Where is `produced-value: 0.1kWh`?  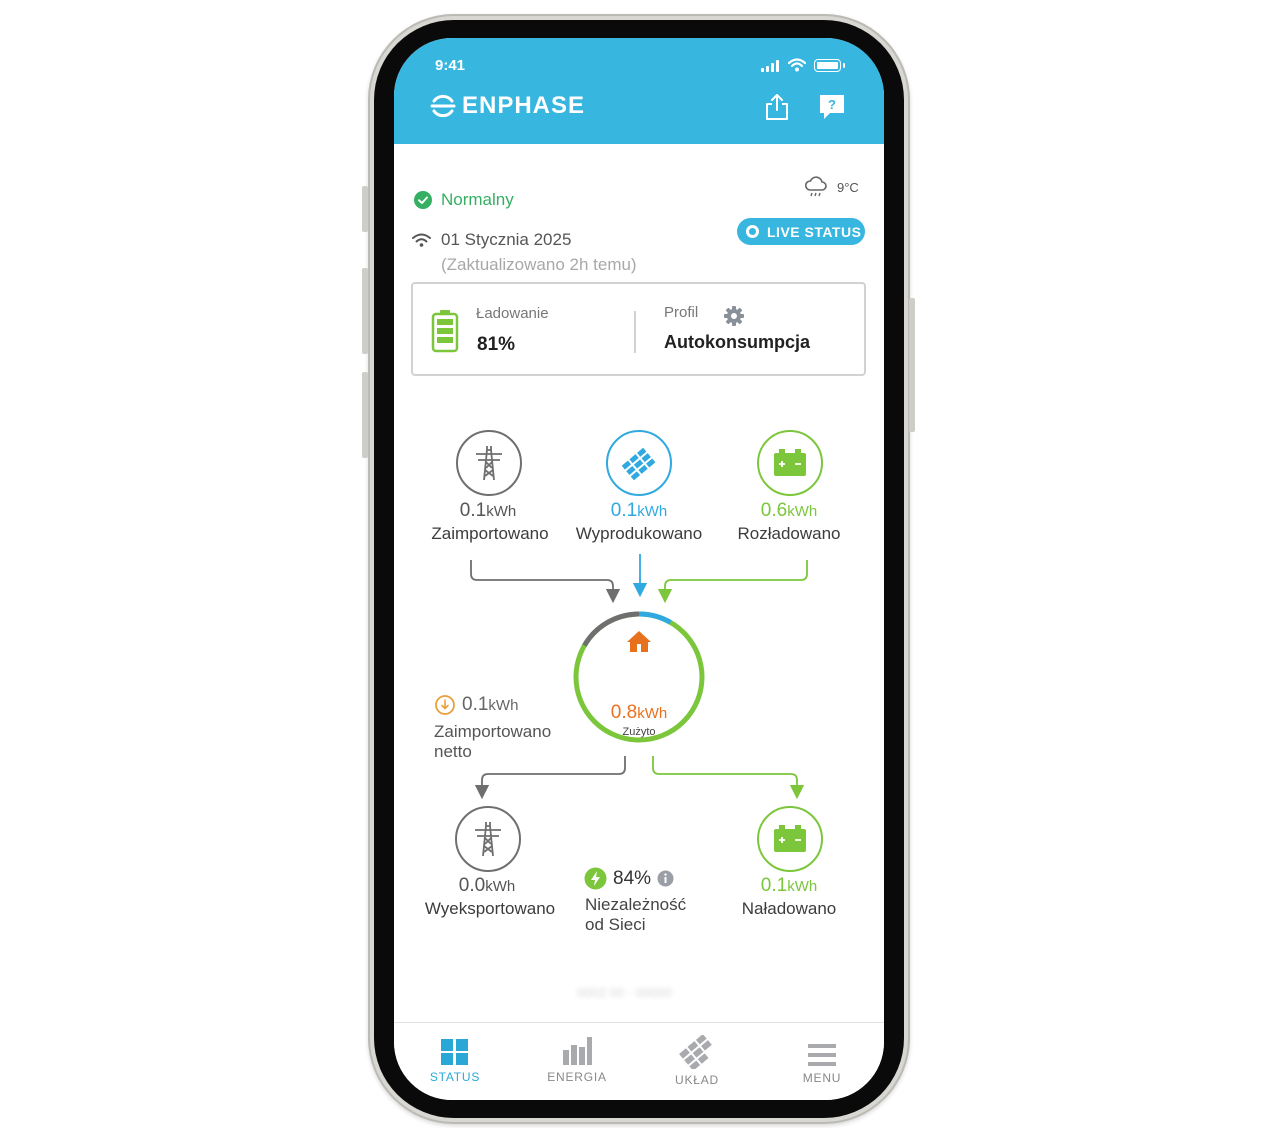
produced-value: 0.1kWh is located at coordinates (639, 511).